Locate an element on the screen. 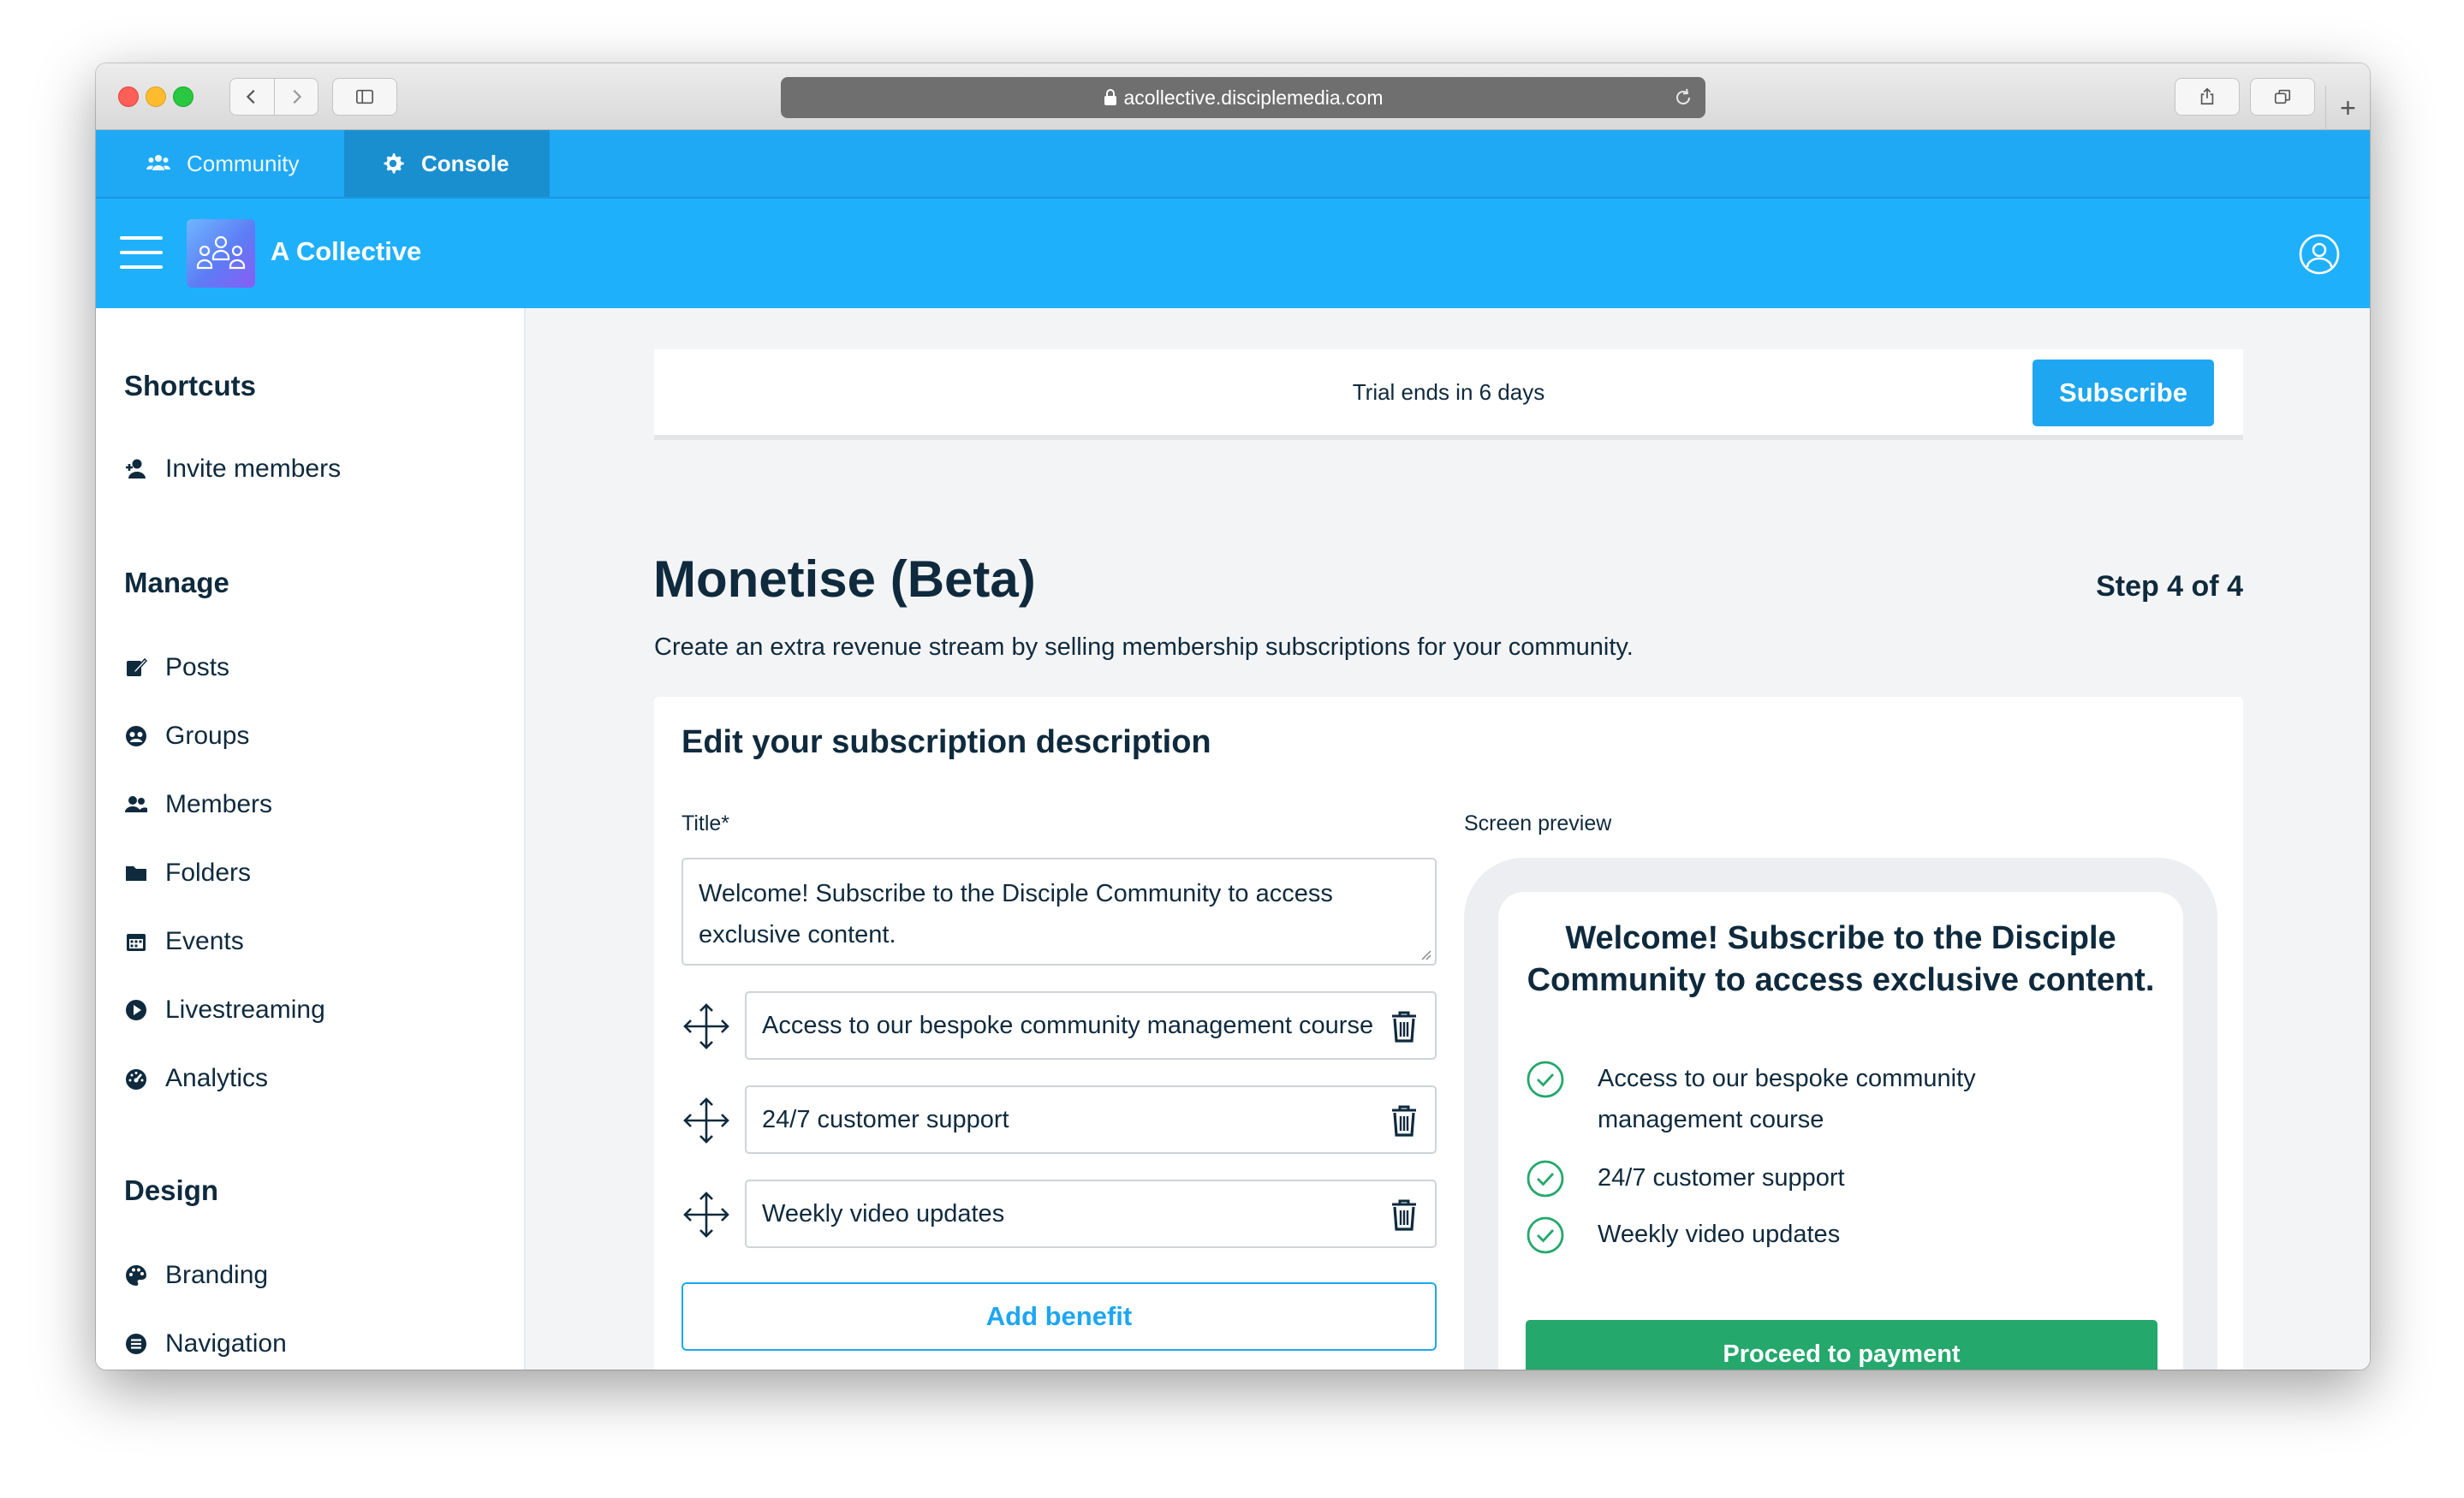 The image size is (2464, 1498). proceed-to-payment-button: Proceed to payment is located at coordinates (1842, 1345).